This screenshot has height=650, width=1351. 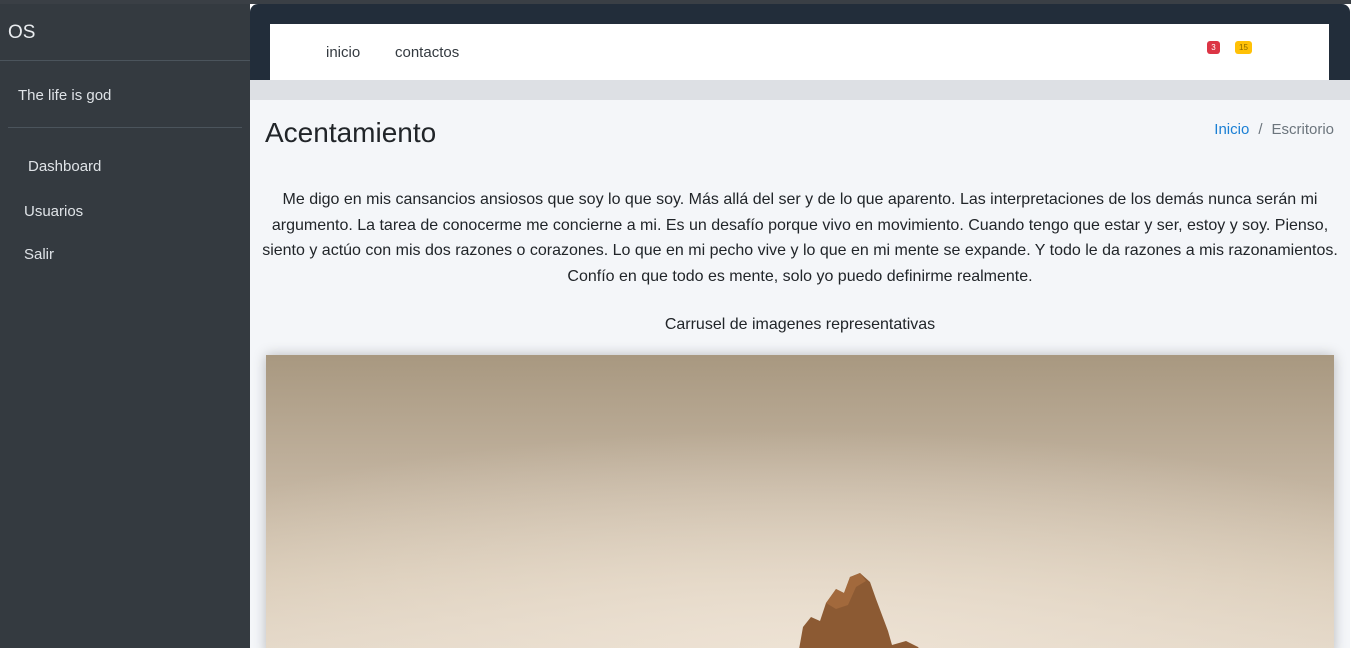 I want to click on sidebar-item-salir: Salir, so click(x=39, y=254).